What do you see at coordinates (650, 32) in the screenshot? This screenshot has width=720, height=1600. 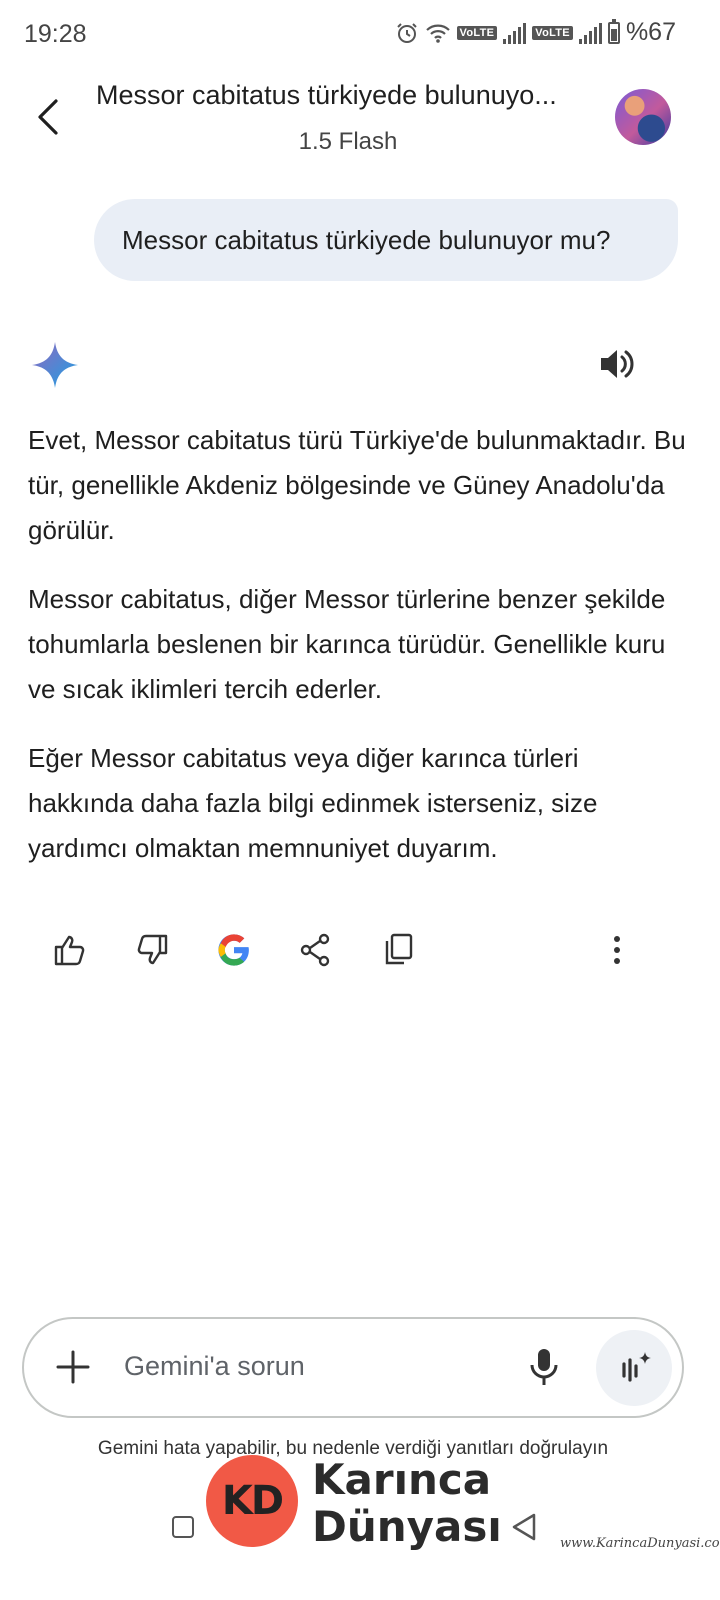 I see `battery-percent: %67` at bounding box center [650, 32].